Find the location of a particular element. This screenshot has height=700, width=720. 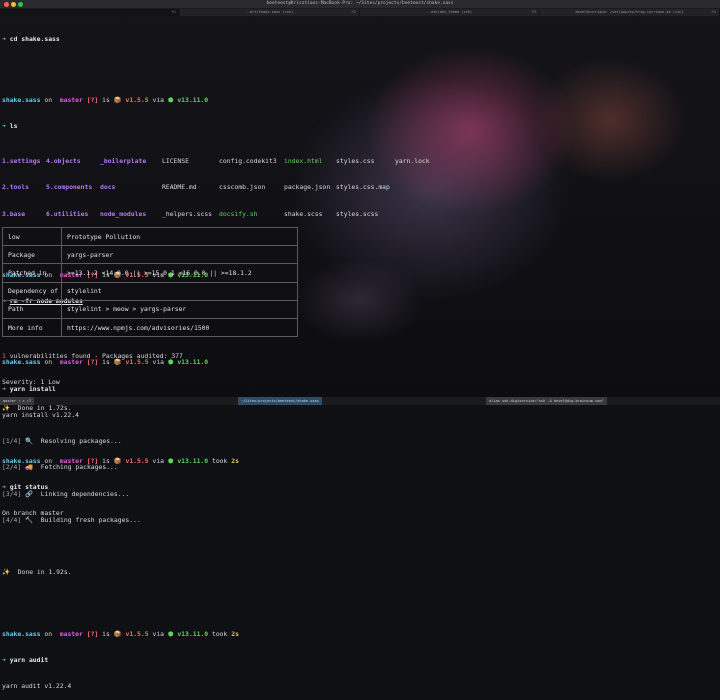

git-branch-line: On branch master is located at coordinates (33, 513).